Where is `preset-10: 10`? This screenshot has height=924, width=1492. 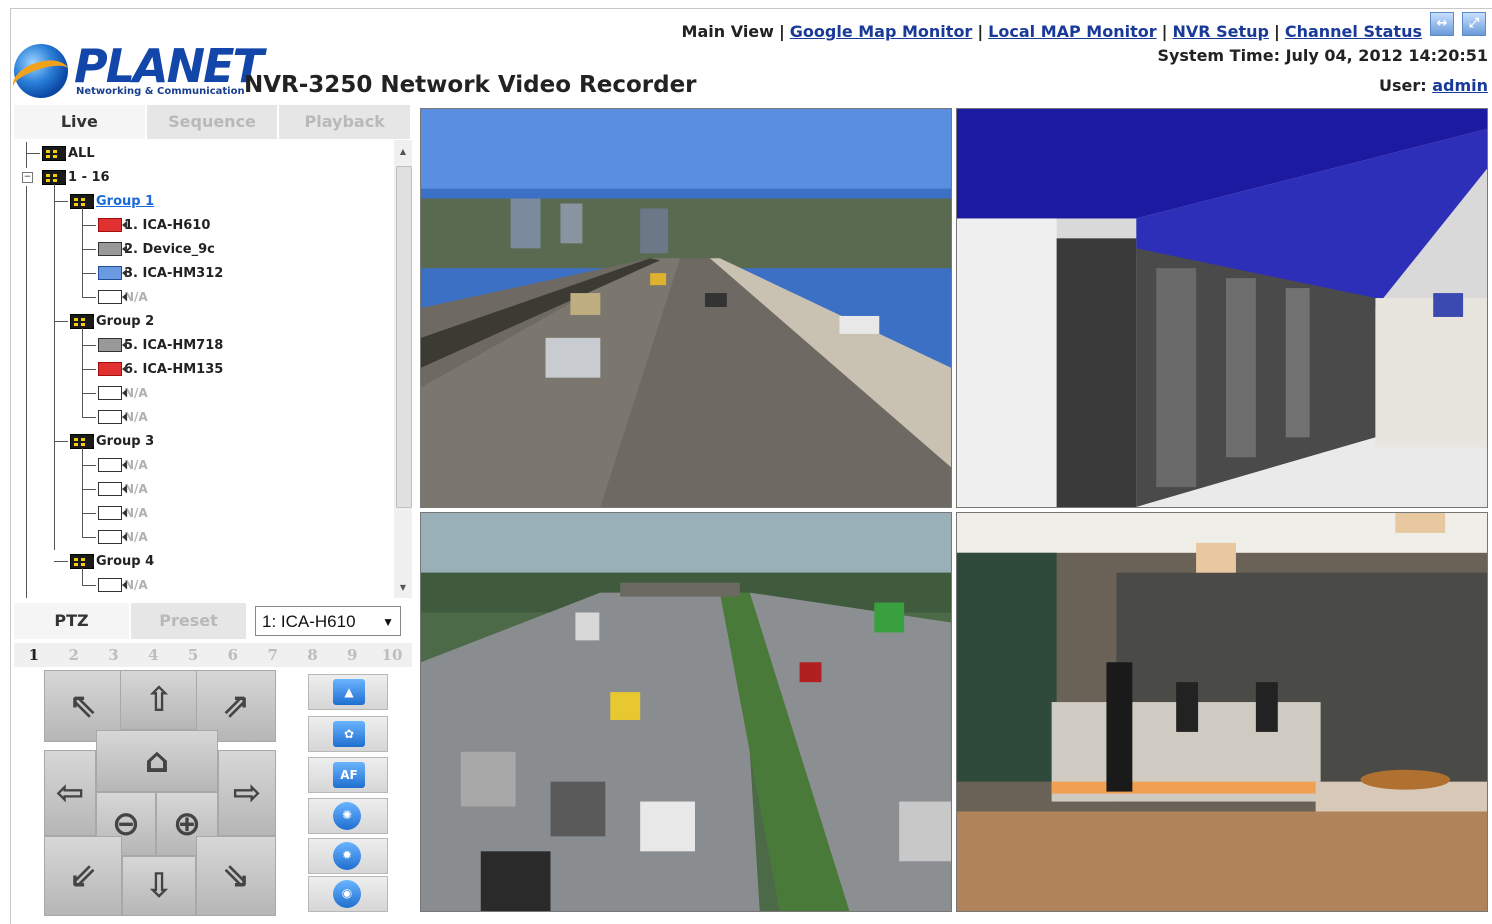 preset-10: 10 is located at coordinates (392, 655).